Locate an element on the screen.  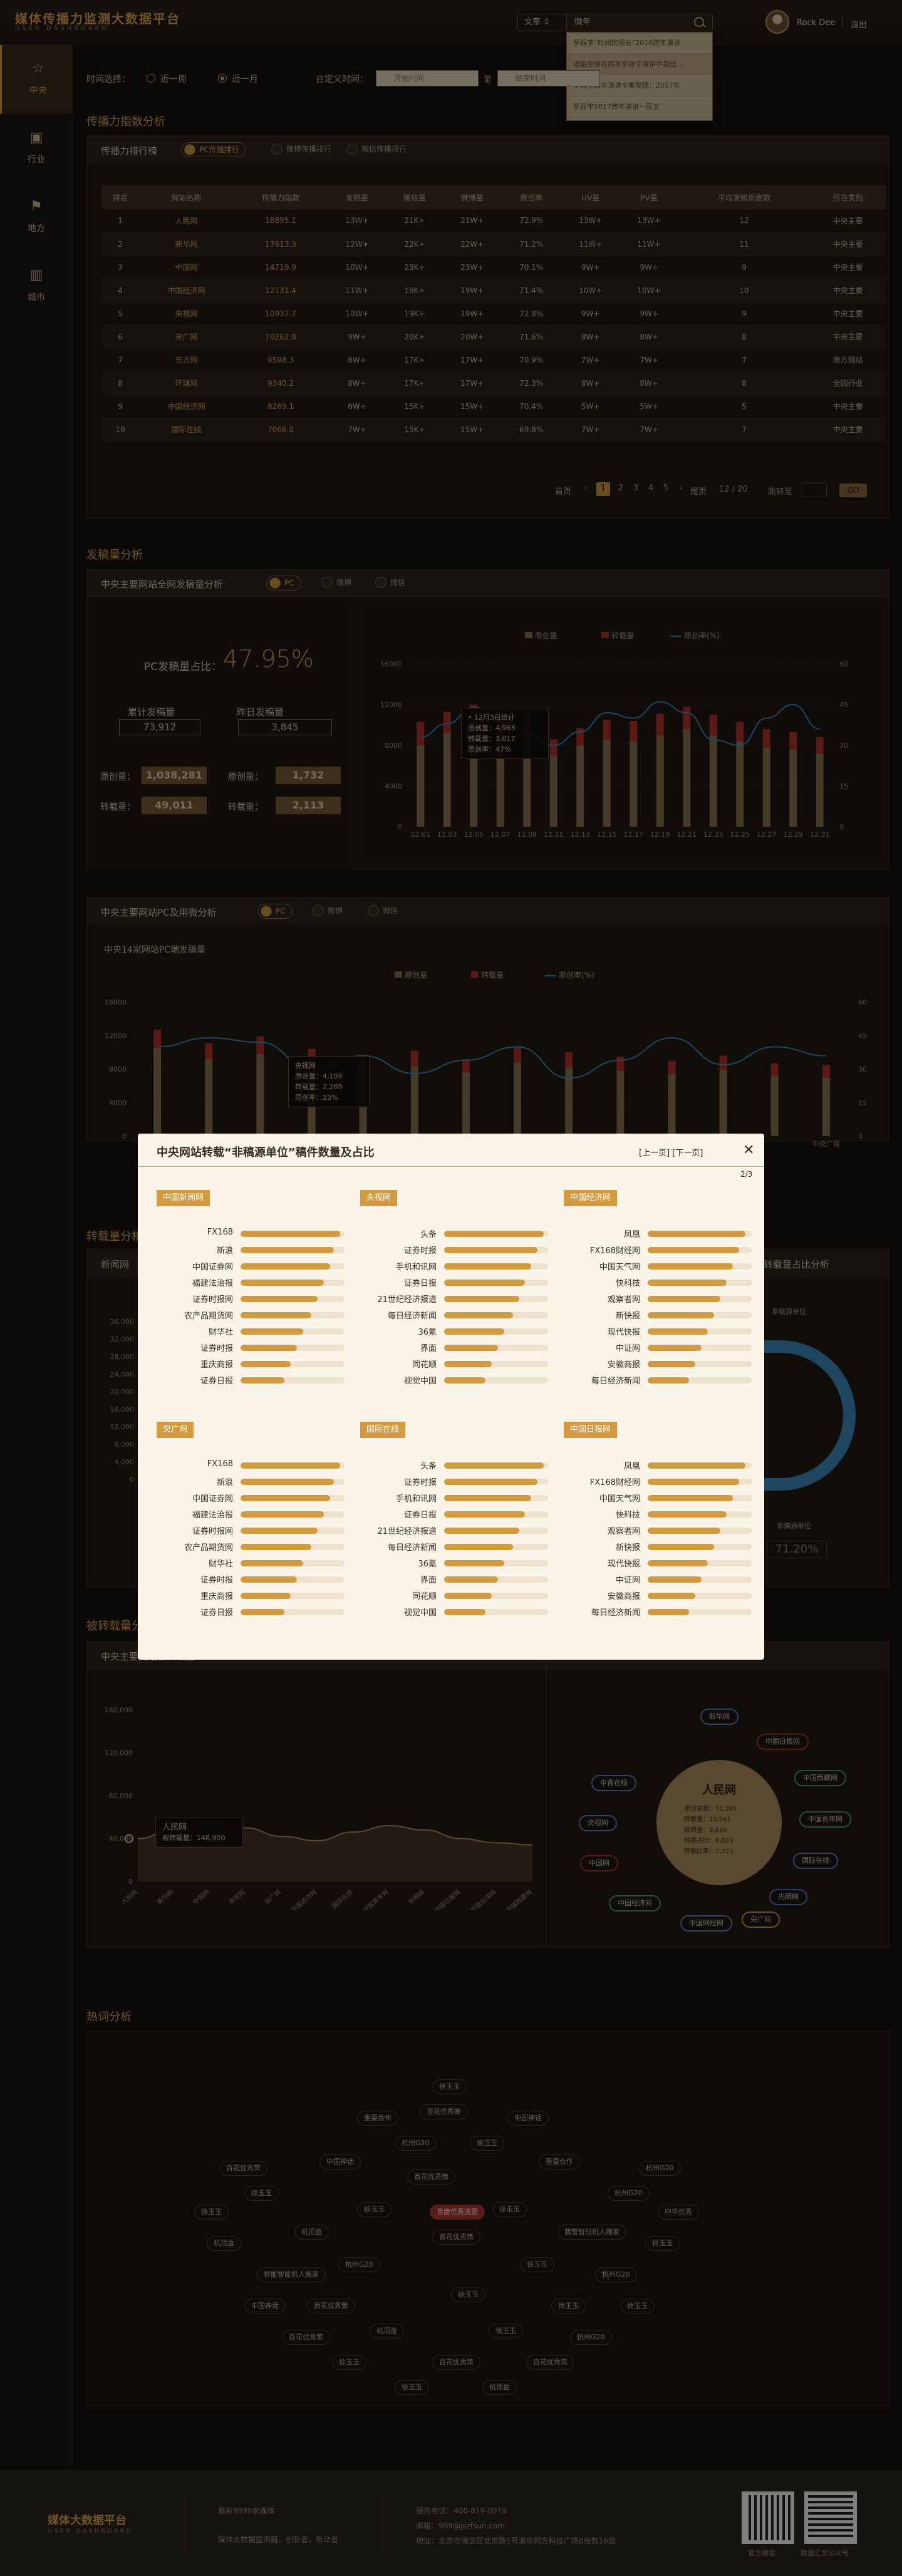
bar-row: 现代快报 is located at coordinates (658, 1331).